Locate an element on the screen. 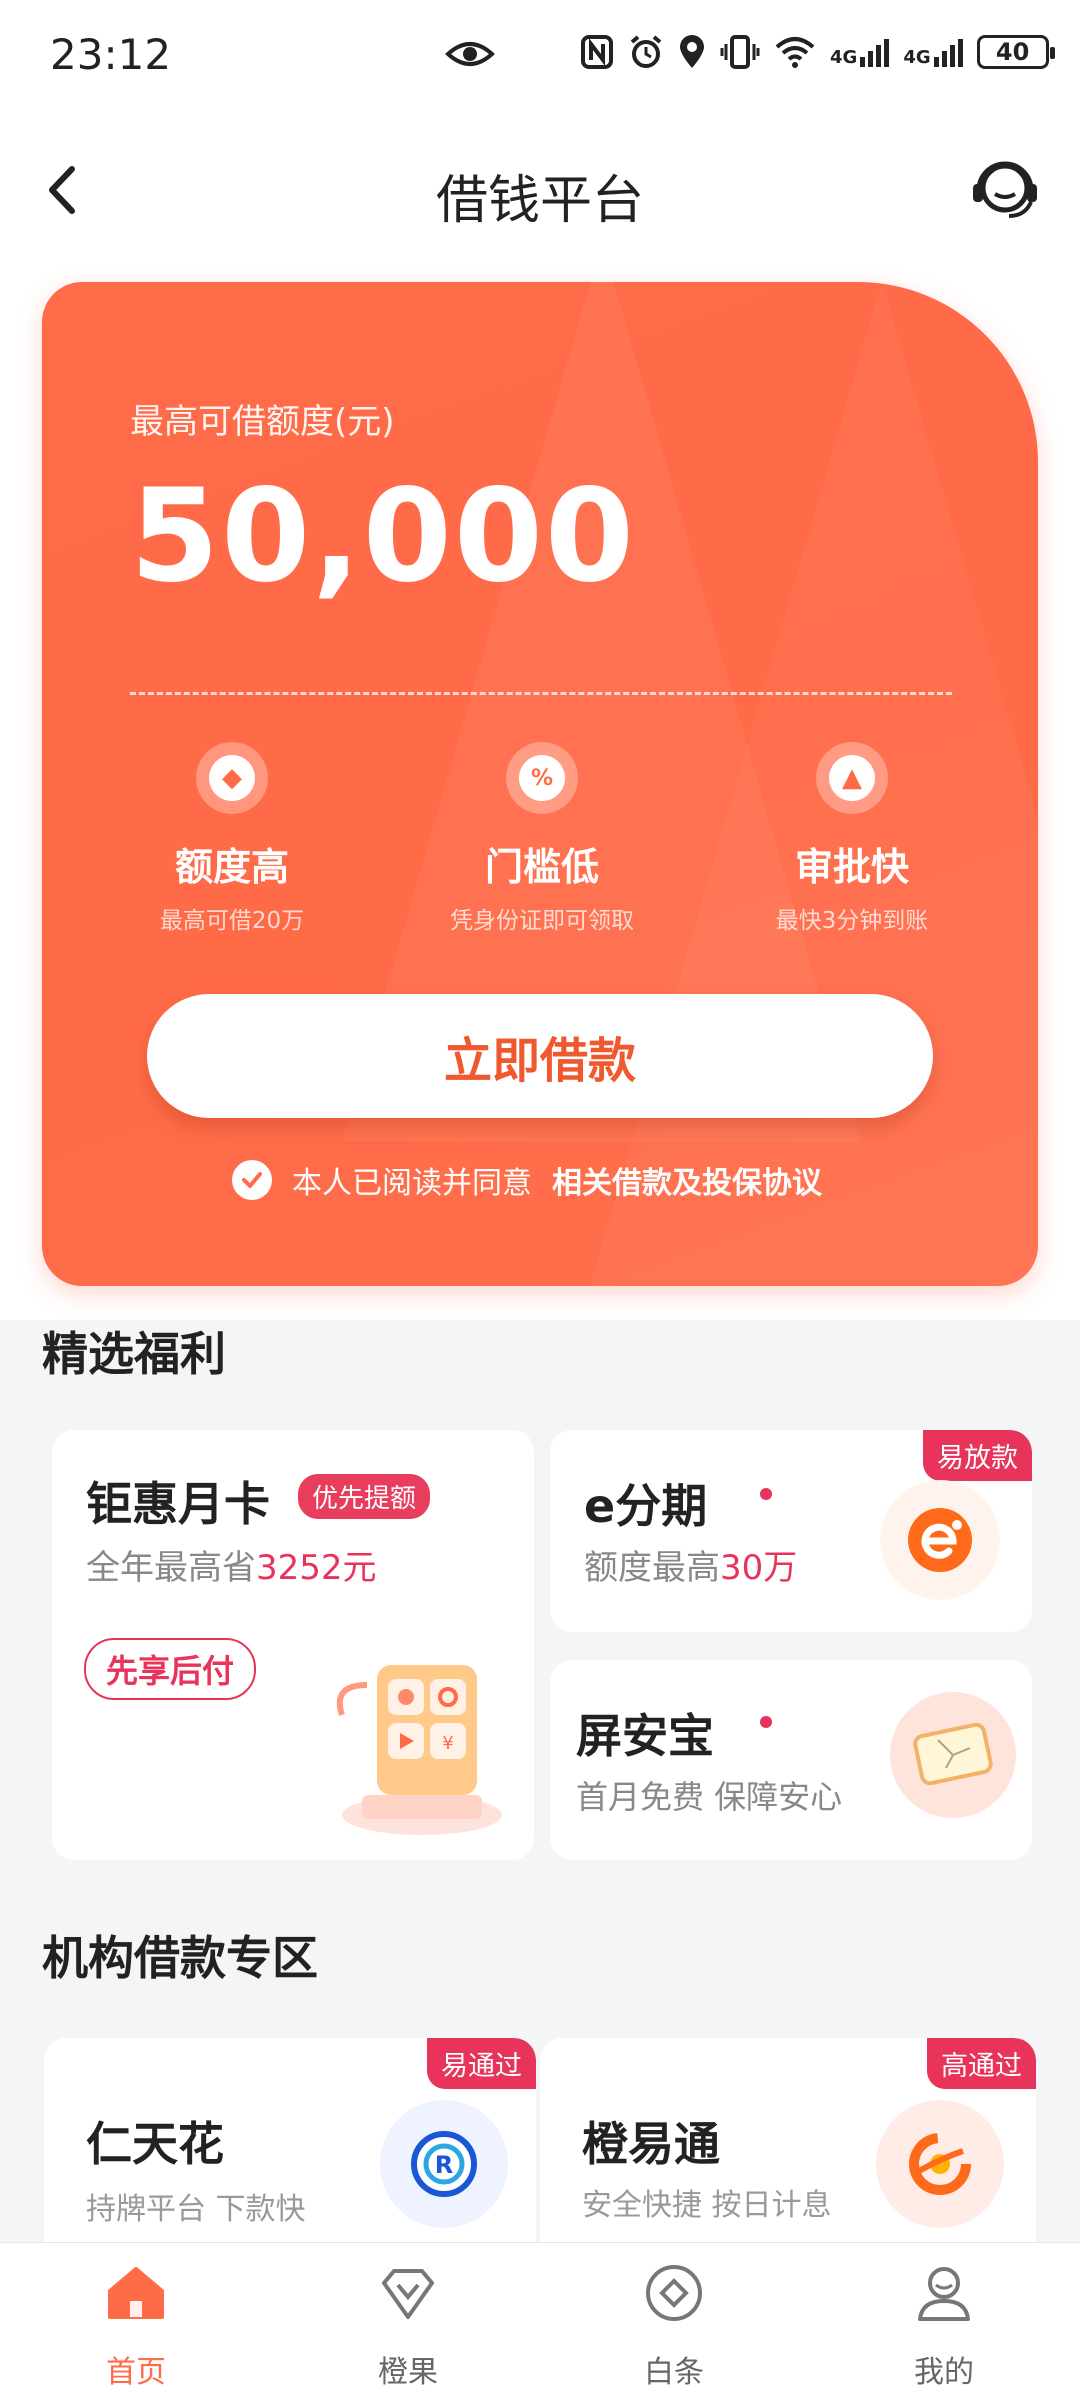 Image resolution: width=1080 pixels, height=2400 pixels. headset-icon is located at coordinates (1005, 189).